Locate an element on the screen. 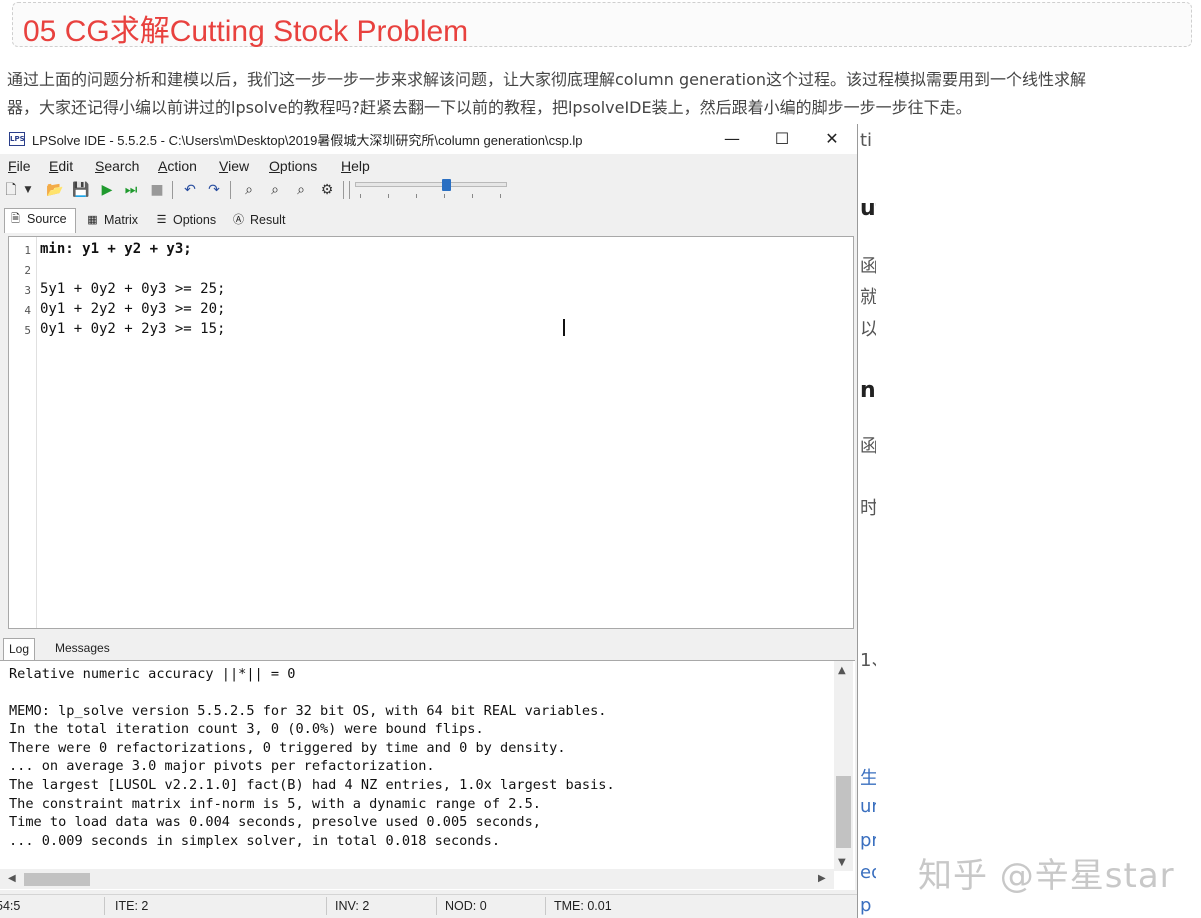 The image size is (1201, 918). toolbar: 🗋 ▼ 📂 💾 ▶ ⏭ ■ ↶ ↷ ⌕ ⌕ ⌕ ⚙ is located at coordinates (428, 190).